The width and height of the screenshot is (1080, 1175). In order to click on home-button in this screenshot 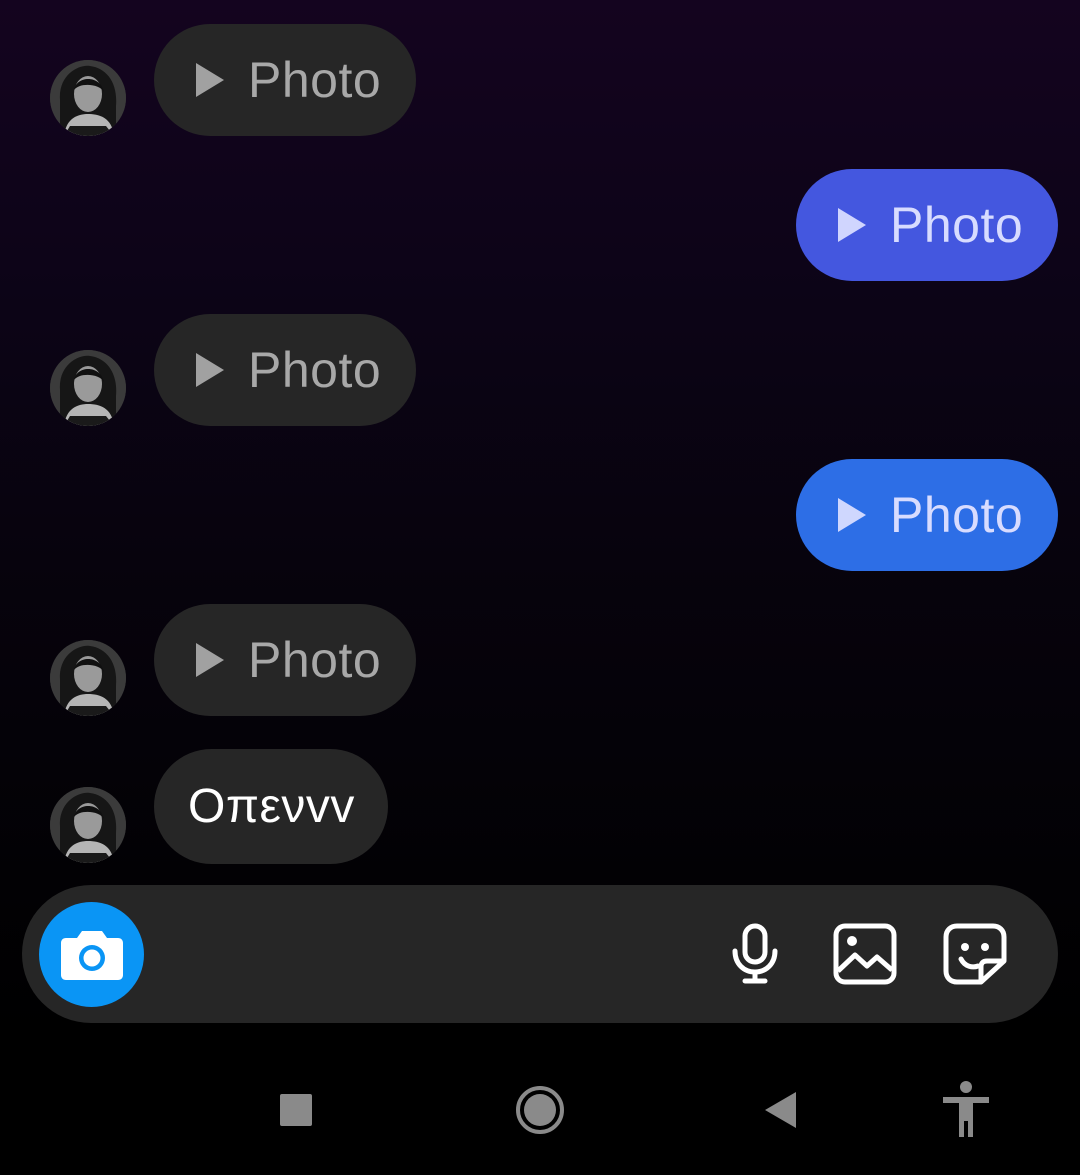, I will do `click(540, 1110)`.